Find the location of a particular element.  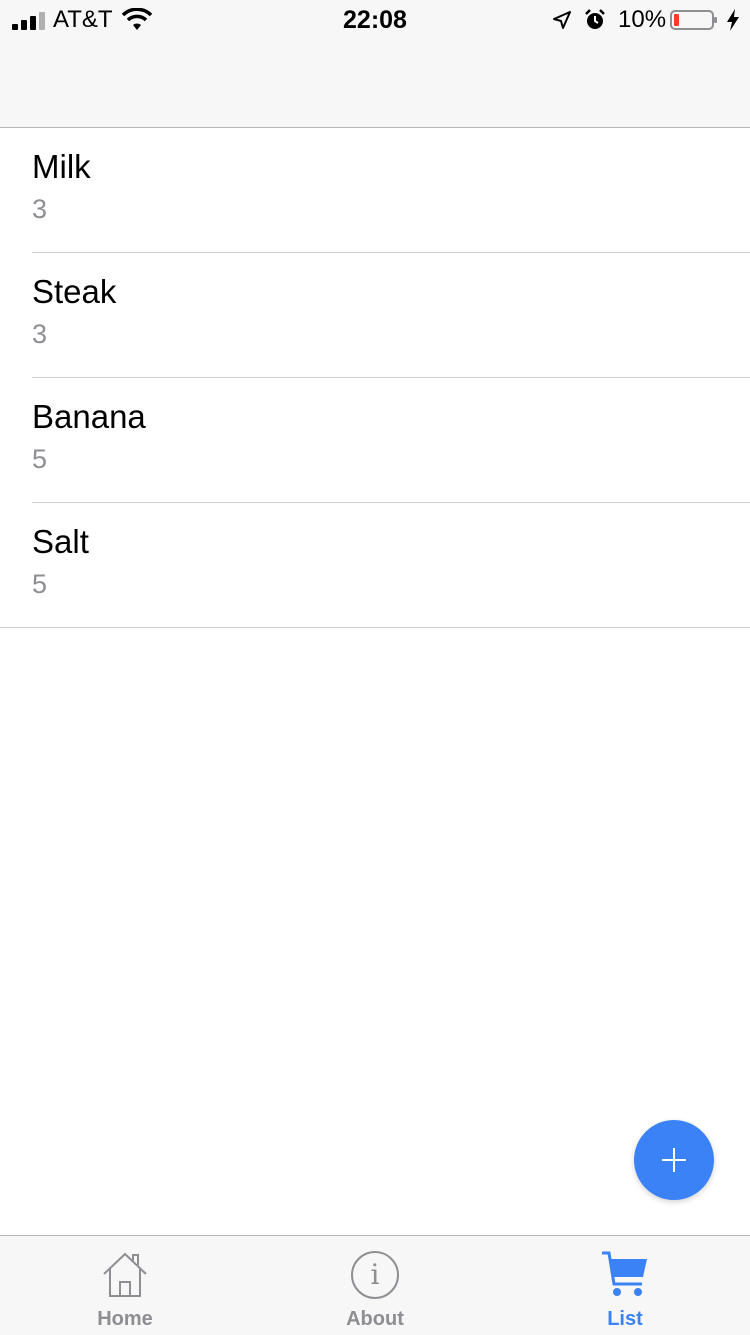

tab-bar: Home i About List is located at coordinates (375, 1285).